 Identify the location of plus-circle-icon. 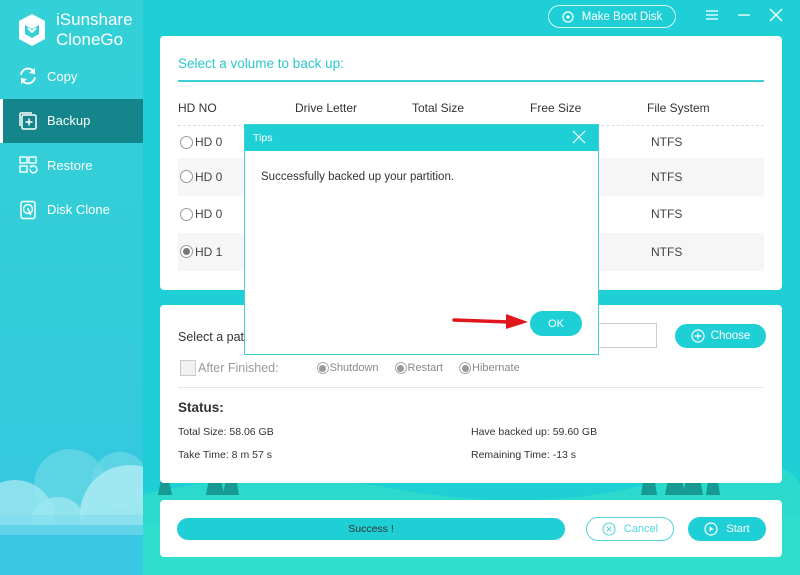
(698, 336).